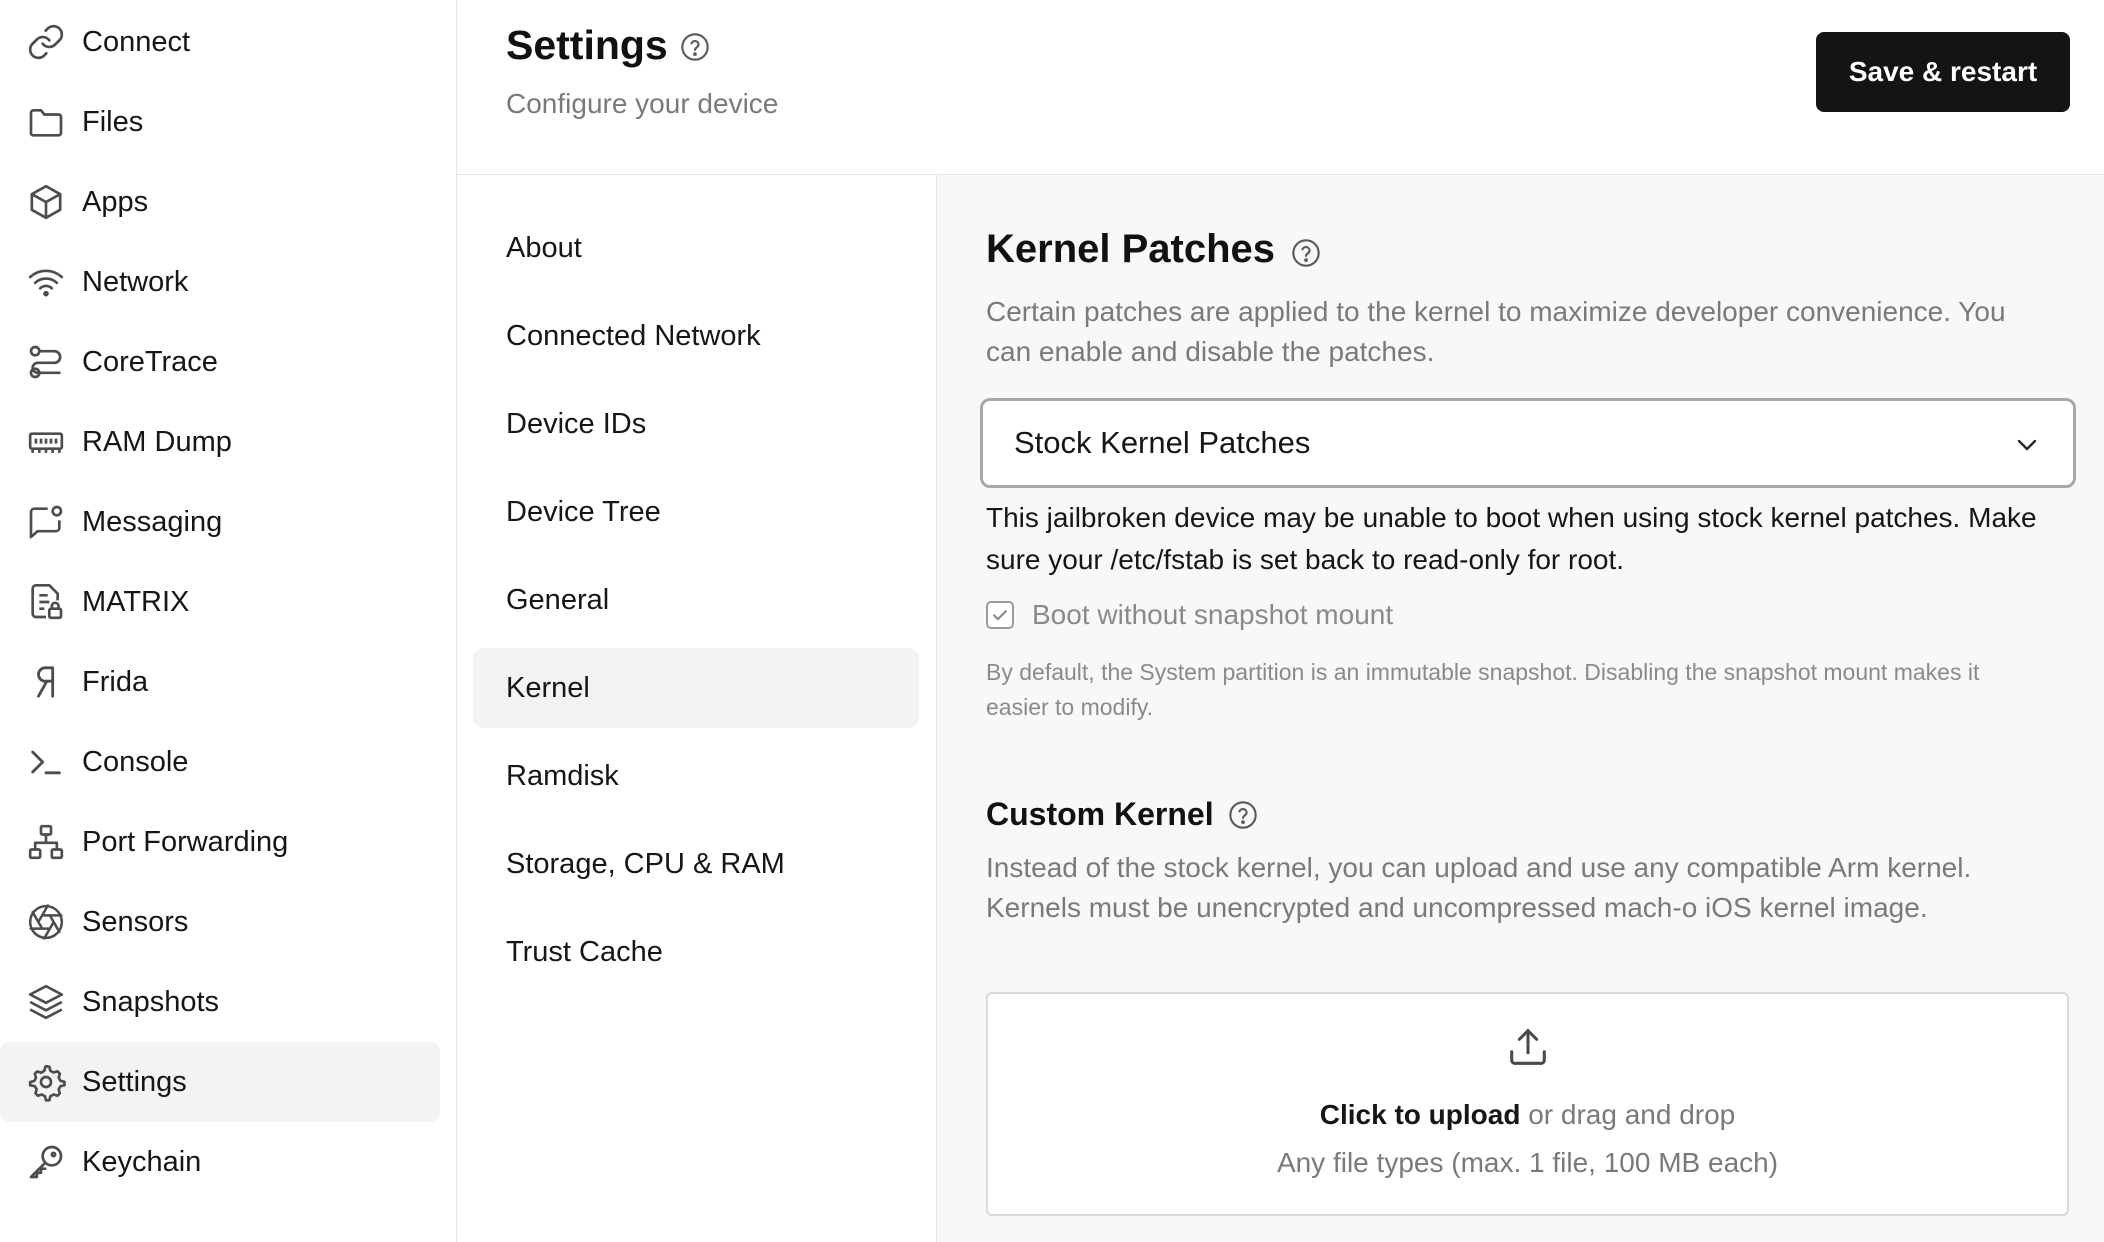 This screenshot has width=2104, height=1242. Describe the element at coordinates (157, 441) in the screenshot. I see `sidebar-item-label: RAM Dump` at that location.